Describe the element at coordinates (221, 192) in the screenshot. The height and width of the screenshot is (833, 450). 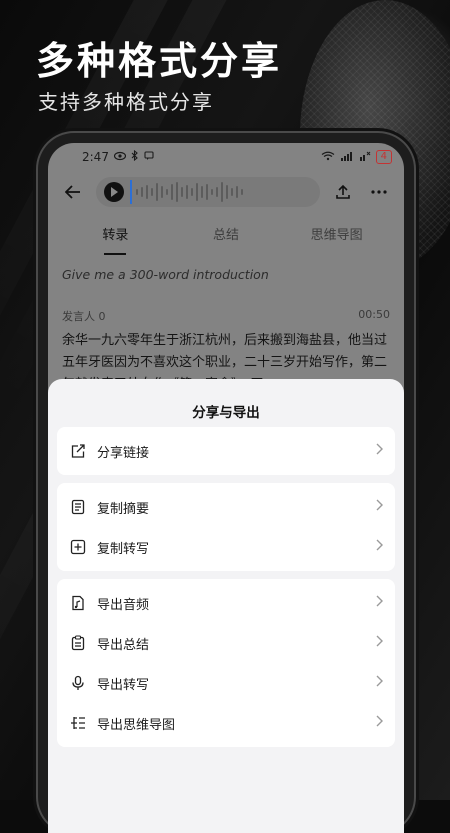
I see `audio-waveform` at that location.